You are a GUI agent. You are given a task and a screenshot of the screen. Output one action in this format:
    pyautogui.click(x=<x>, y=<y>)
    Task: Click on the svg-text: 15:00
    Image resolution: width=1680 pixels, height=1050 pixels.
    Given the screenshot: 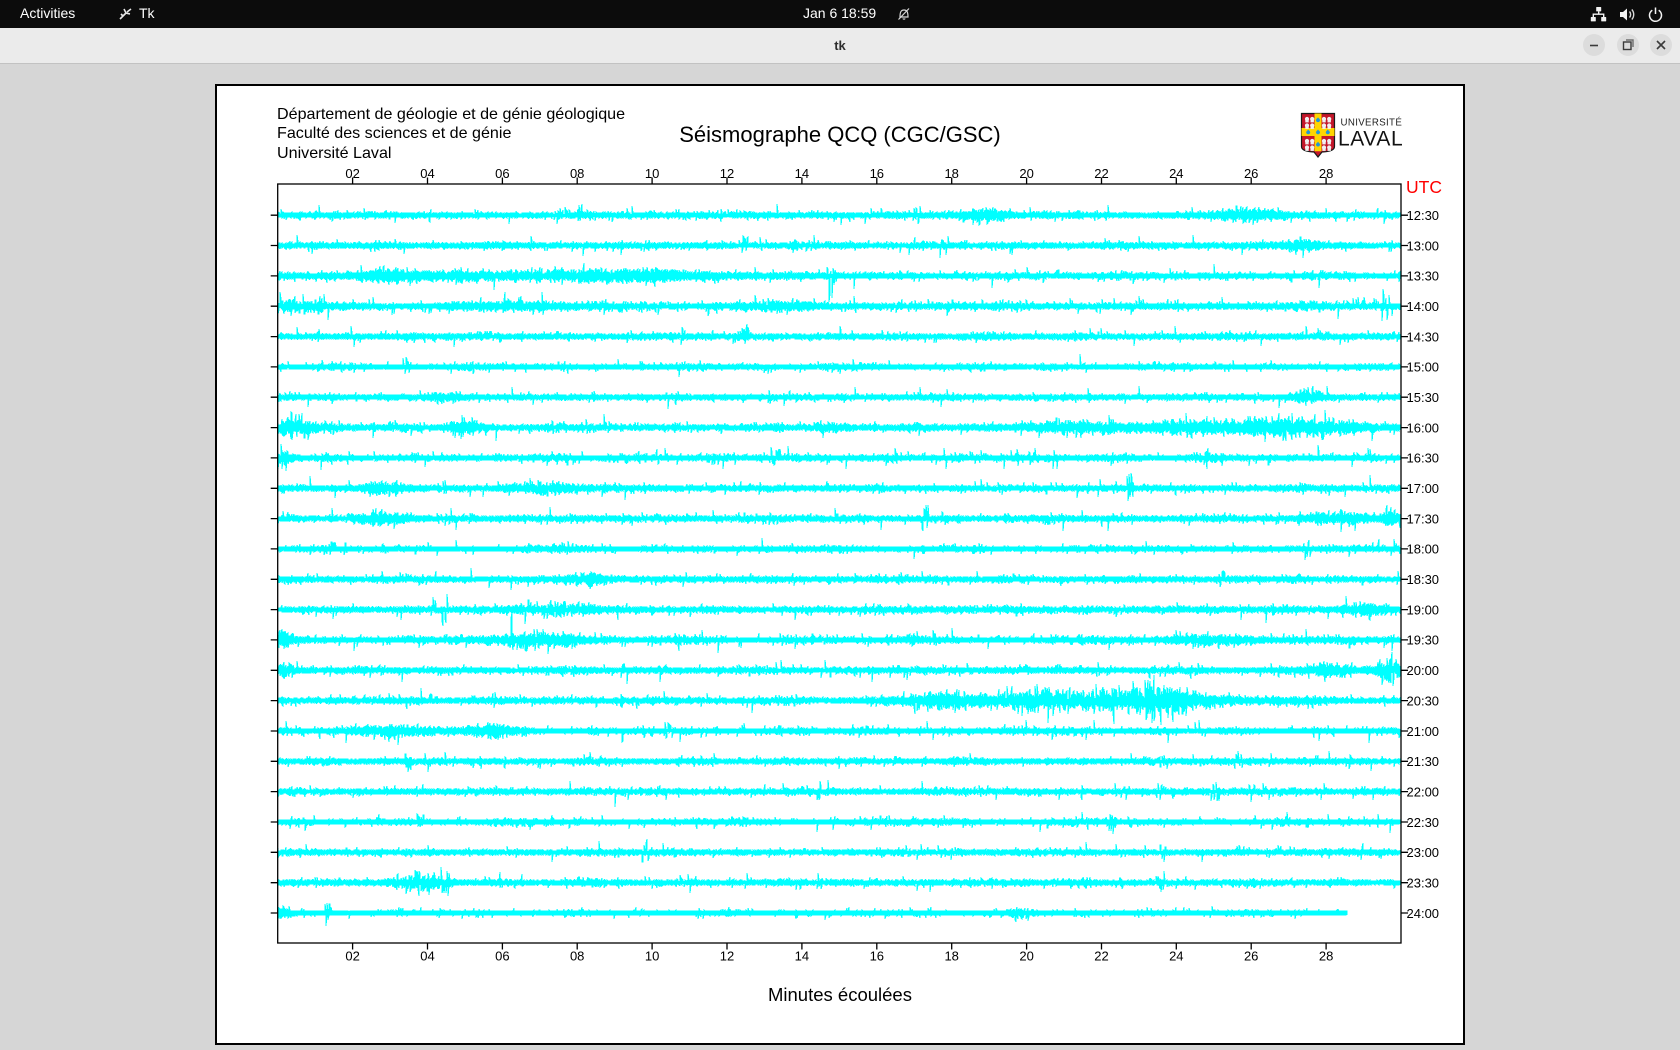 What is the action you would take?
    pyautogui.click(x=1423, y=367)
    